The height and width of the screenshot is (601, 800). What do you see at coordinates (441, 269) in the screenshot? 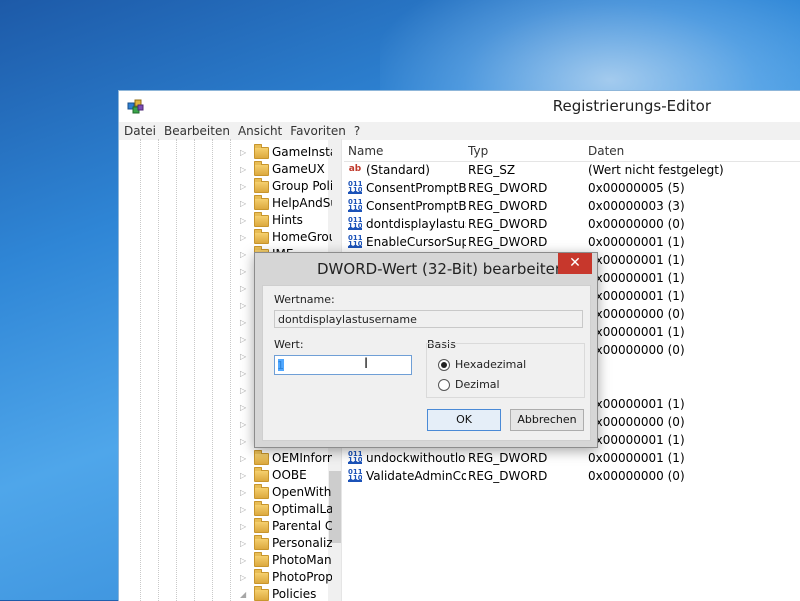
I see `dialog-title: DWORD-Wert (32-Bit) bearbeiten` at bounding box center [441, 269].